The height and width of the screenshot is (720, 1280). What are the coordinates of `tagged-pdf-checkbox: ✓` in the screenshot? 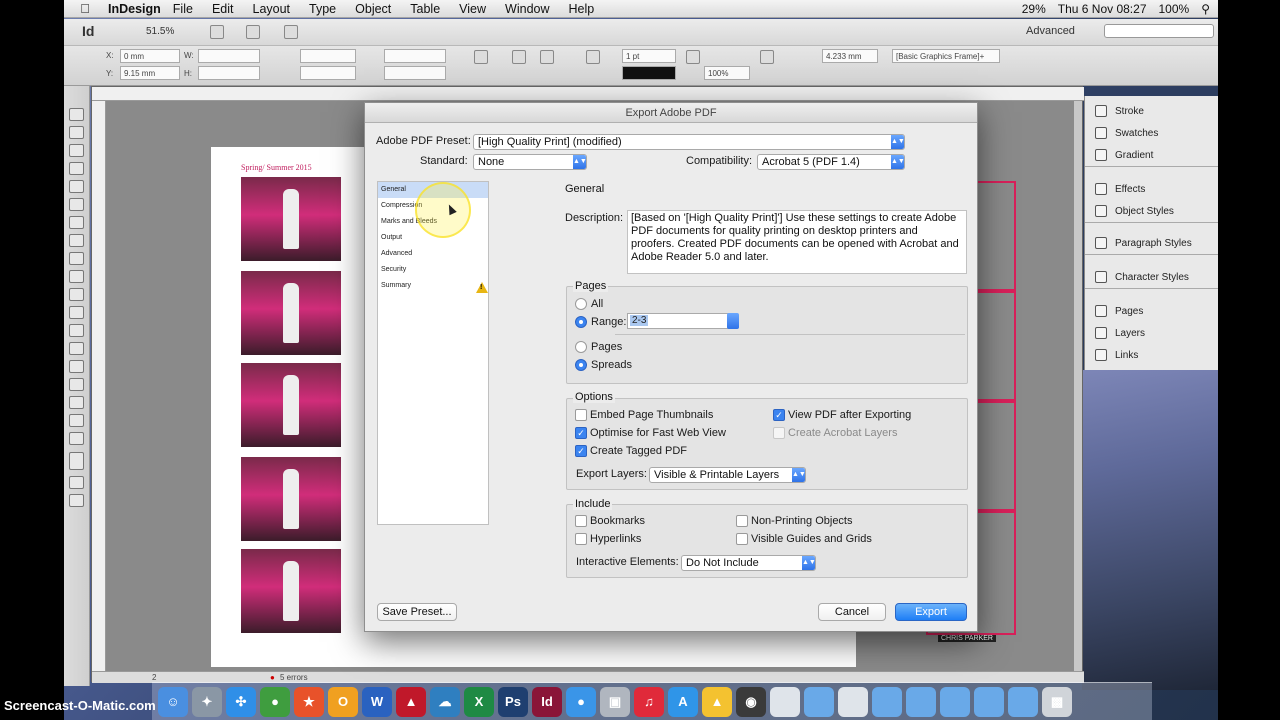 It's located at (581, 451).